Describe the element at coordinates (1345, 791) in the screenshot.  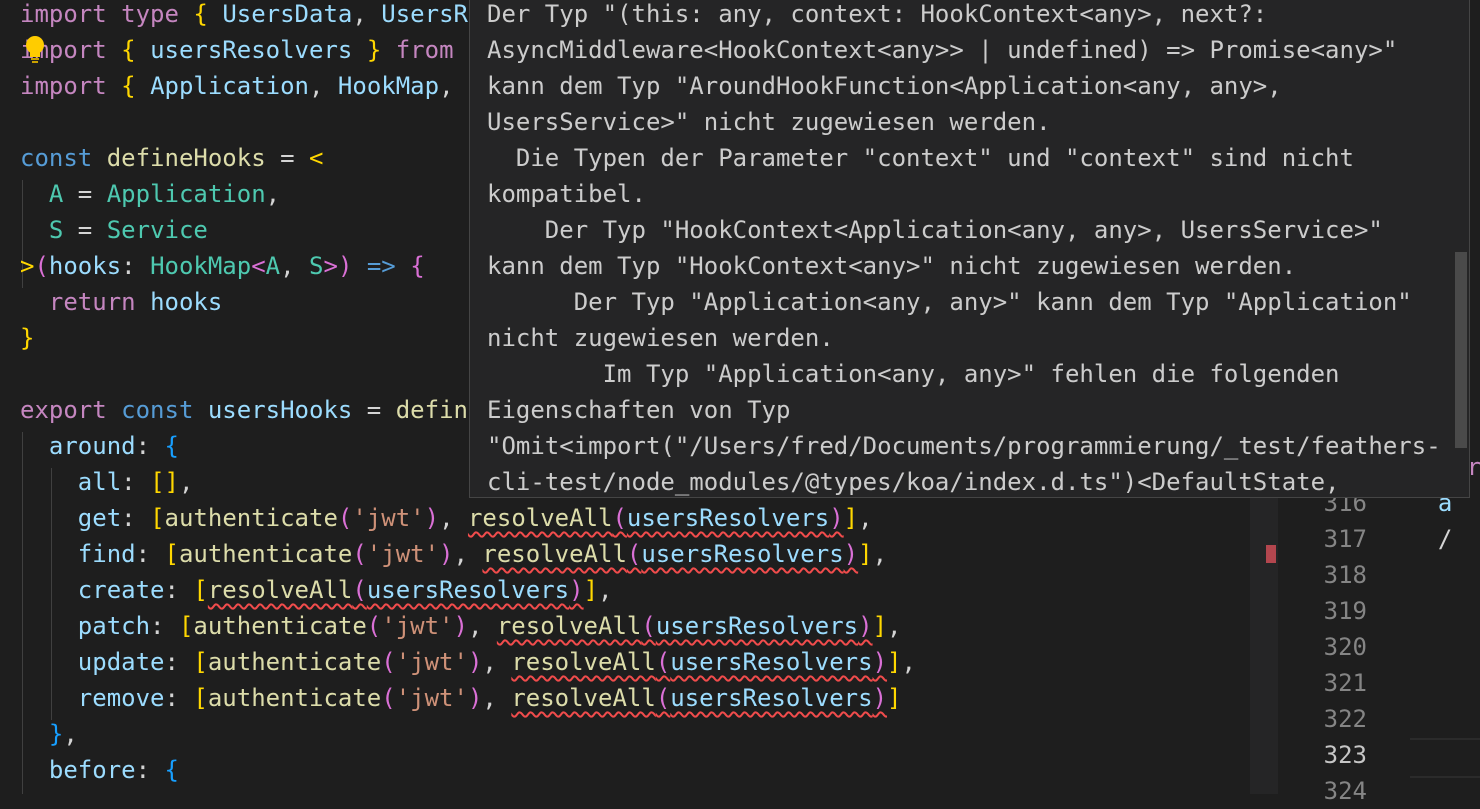
I see `line-number: 324` at that location.